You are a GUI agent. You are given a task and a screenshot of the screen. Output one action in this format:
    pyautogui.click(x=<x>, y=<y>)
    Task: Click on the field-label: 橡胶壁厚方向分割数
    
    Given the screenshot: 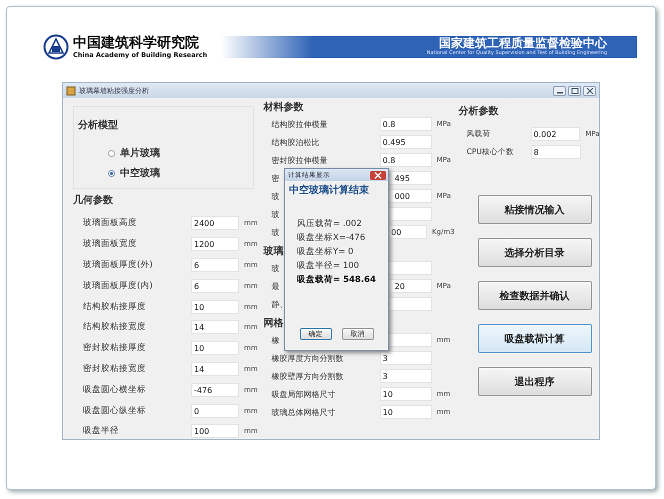 What is the action you would take?
    pyautogui.click(x=308, y=376)
    